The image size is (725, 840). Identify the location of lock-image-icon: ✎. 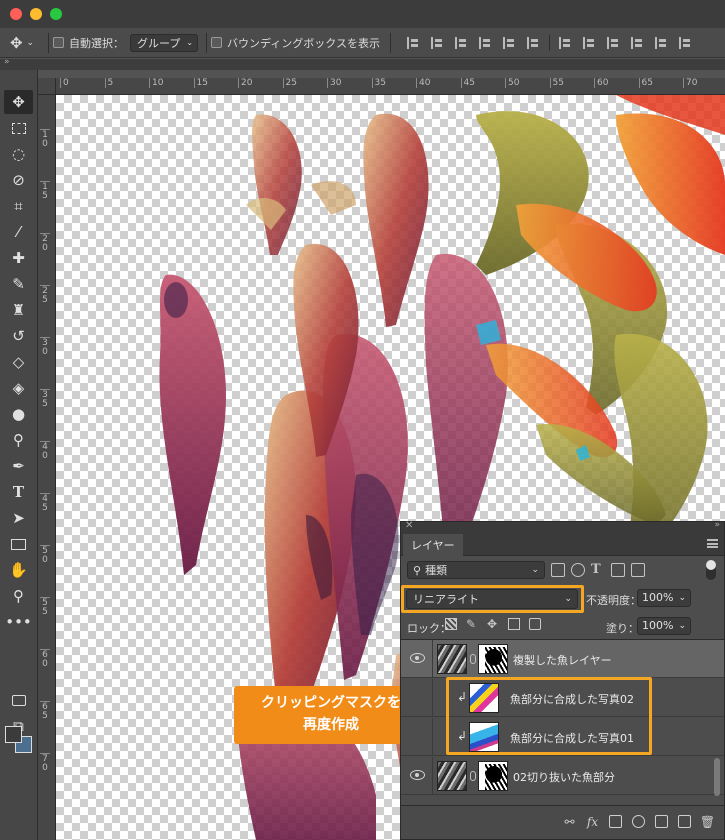
(472, 624).